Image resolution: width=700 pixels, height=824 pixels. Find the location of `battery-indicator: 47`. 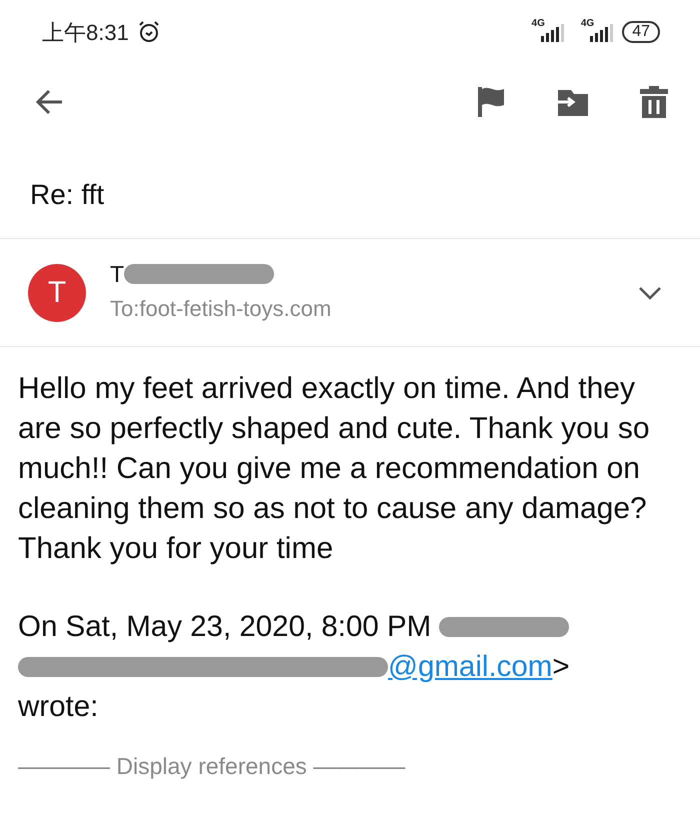

battery-indicator: 47 is located at coordinates (641, 32).